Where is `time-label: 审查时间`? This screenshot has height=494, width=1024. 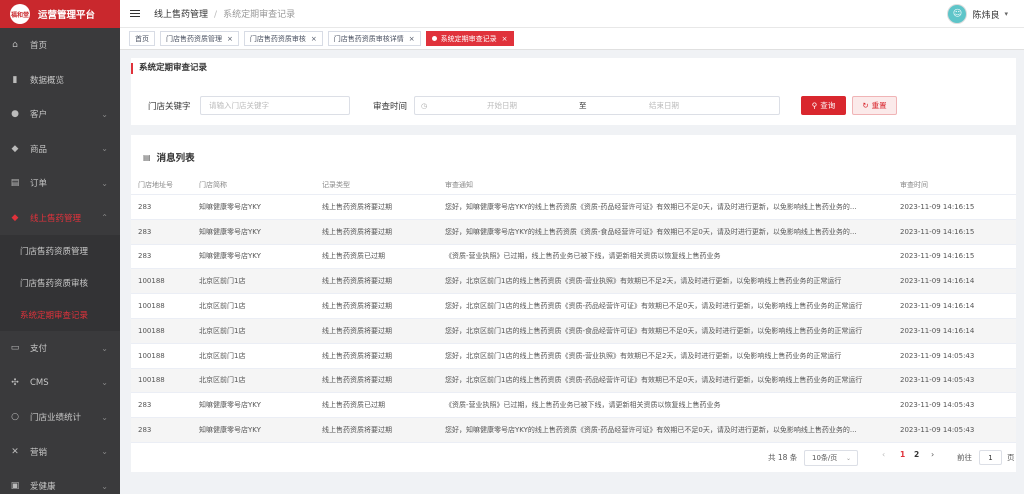
time-label: 审查时间 is located at coordinates (390, 107).